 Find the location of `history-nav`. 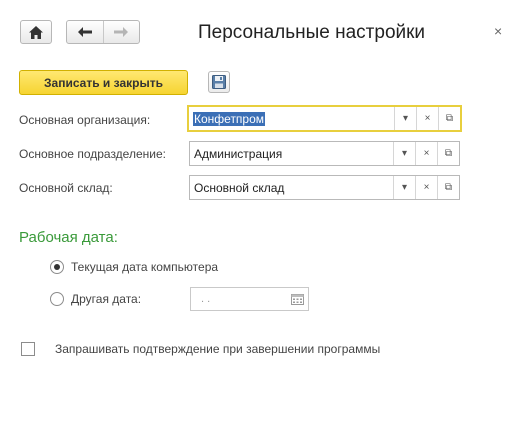

history-nav is located at coordinates (103, 32).